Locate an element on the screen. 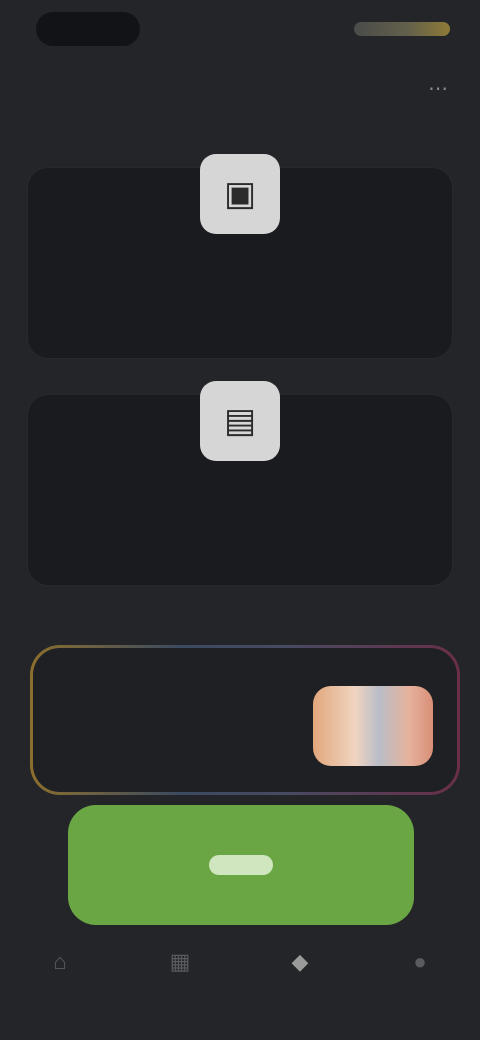 The image size is (480, 1040). primary-action-button is located at coordinates (241, 865).